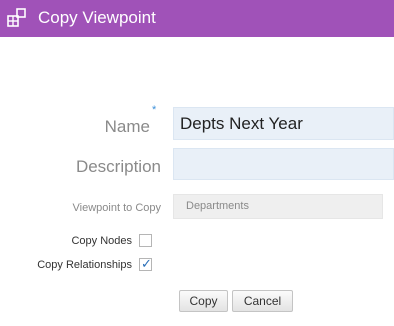 The height and width of the screenshot is (326, 394). Describe the element at coordinates (97, 17) in the screenshot. I see `dialog-title: Copy Viewpoint` at that location.